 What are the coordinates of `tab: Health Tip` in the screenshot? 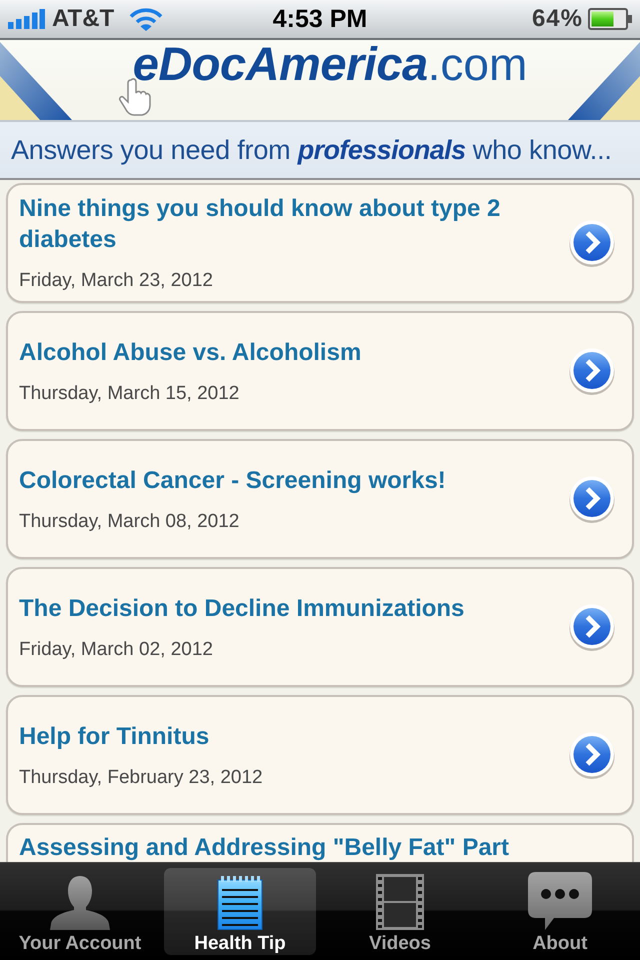 It's located at (240, 911).